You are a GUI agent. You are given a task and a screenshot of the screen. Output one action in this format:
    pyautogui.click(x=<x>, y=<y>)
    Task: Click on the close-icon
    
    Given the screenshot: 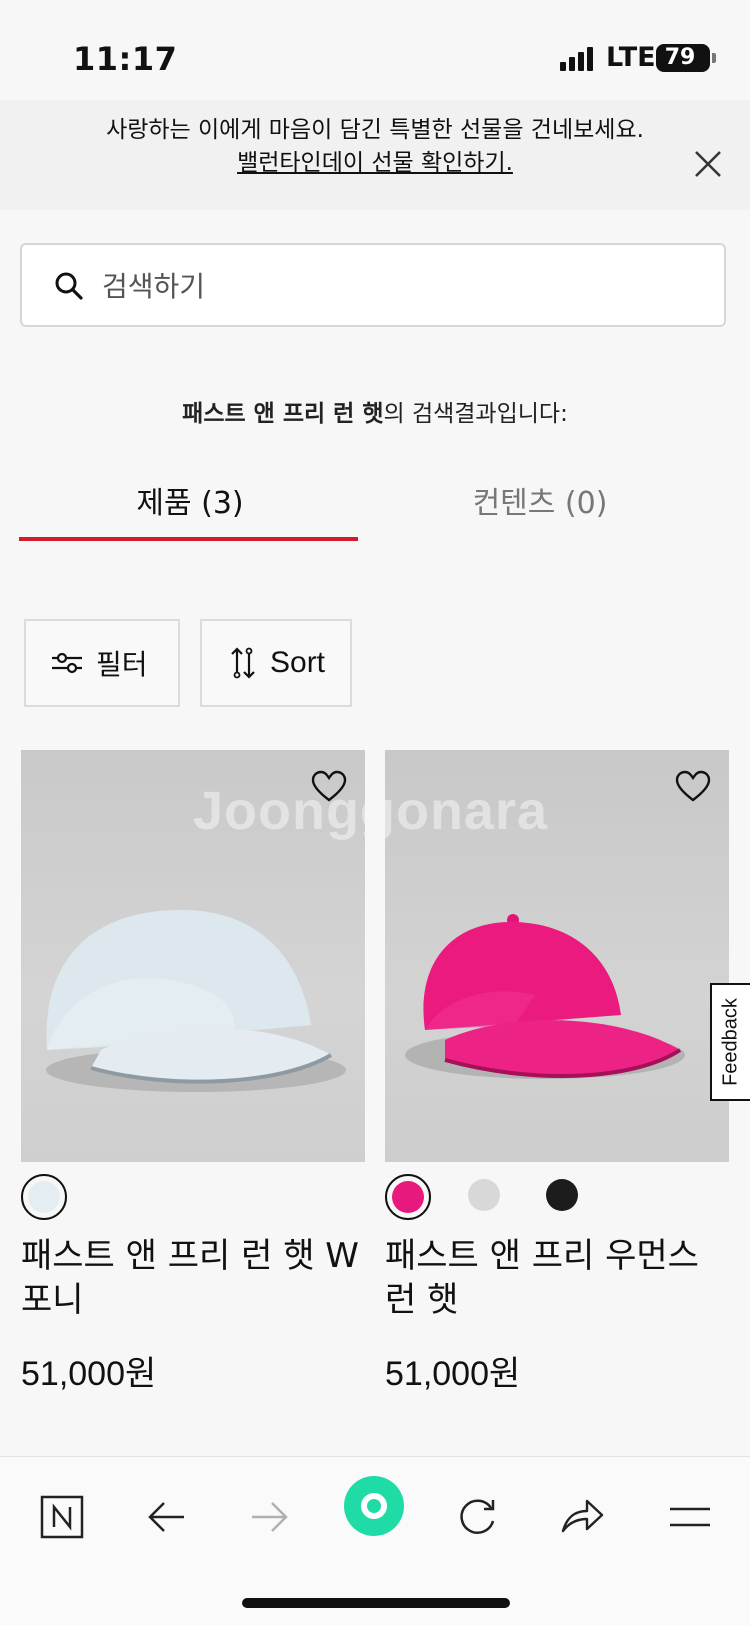 What is the action you would take?
    pyautogui.click(x=708, y=164)
    